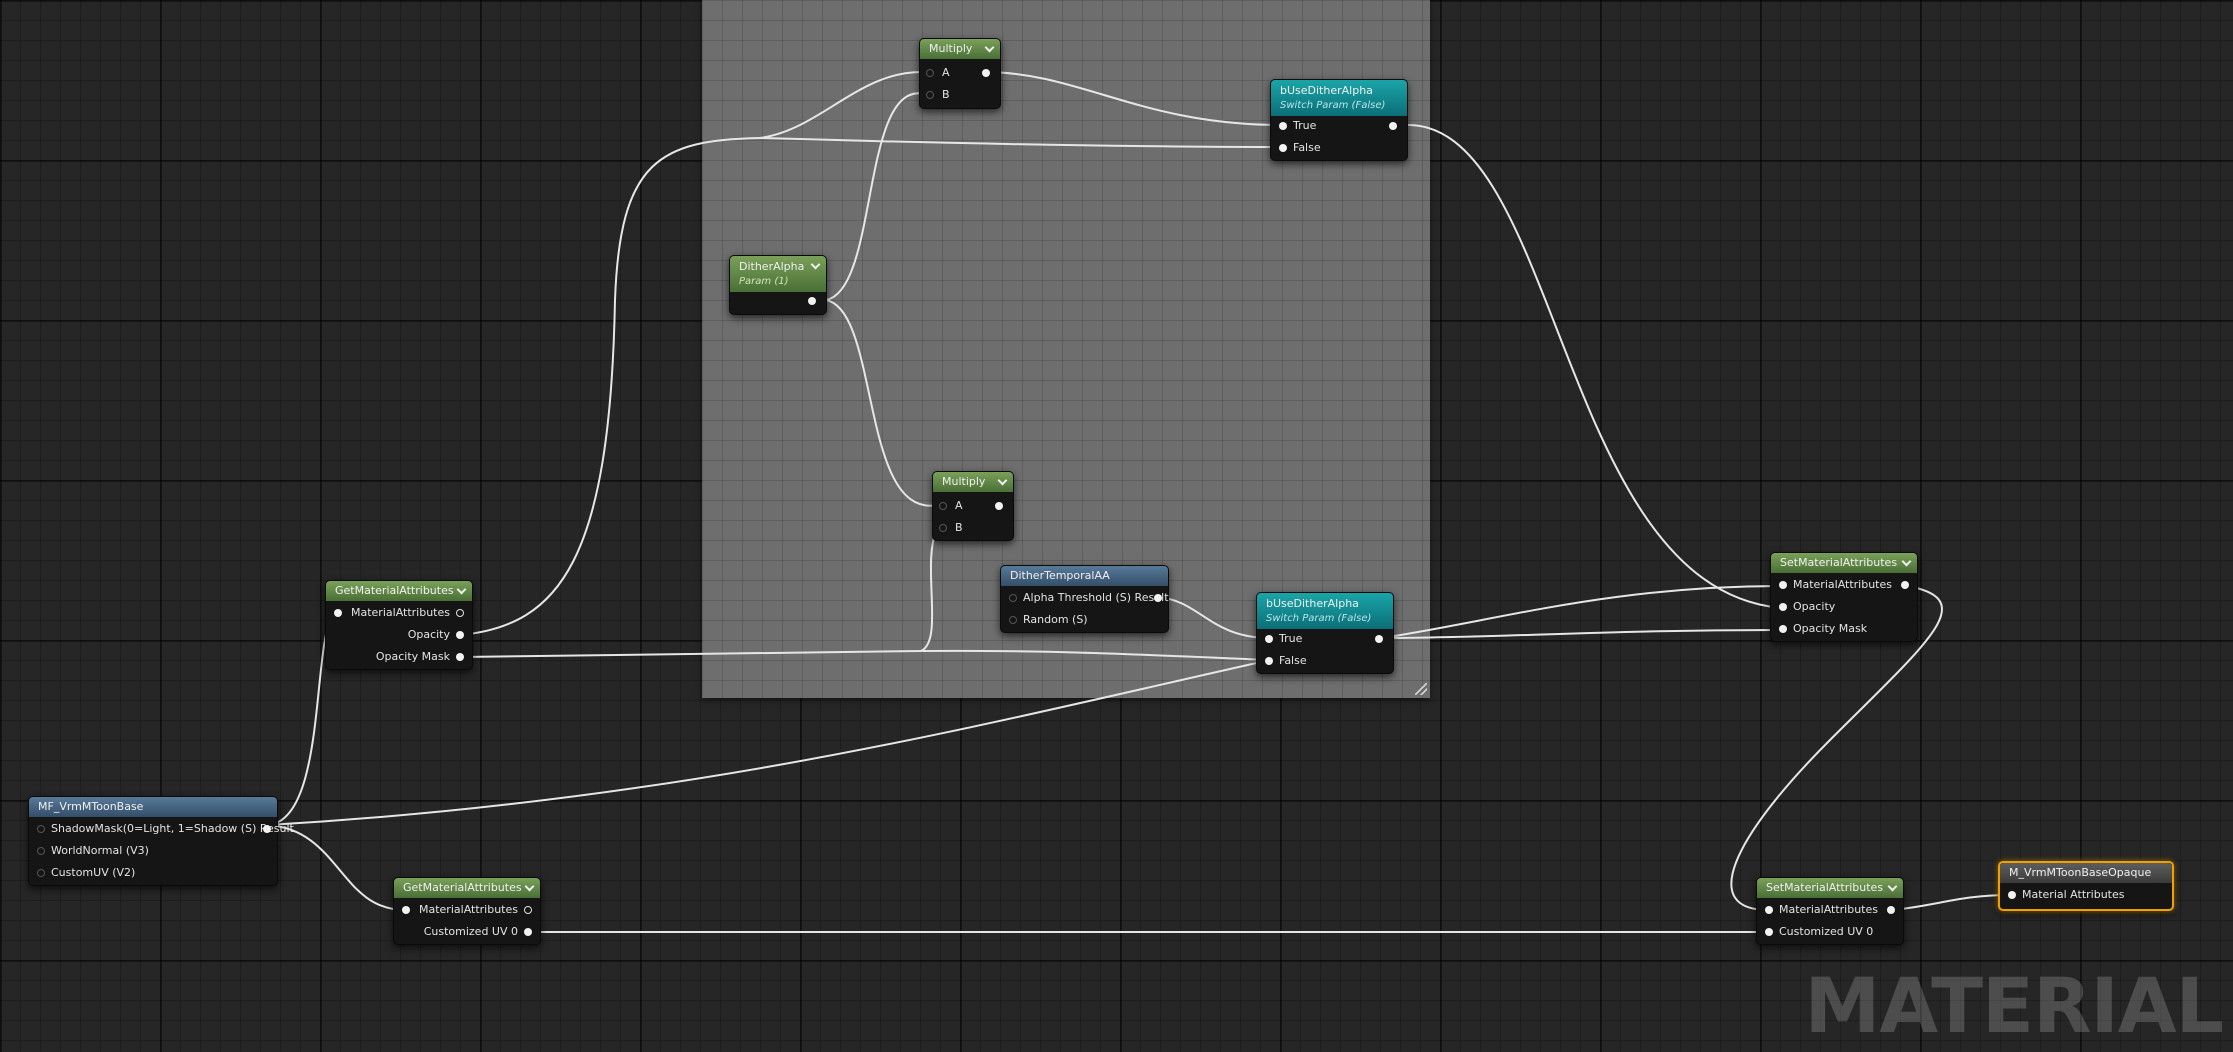  What do you see at coordinates (1293, 660) in the screenshot?
I see `pin-label-false: False` at bounding box center [1293, 660].